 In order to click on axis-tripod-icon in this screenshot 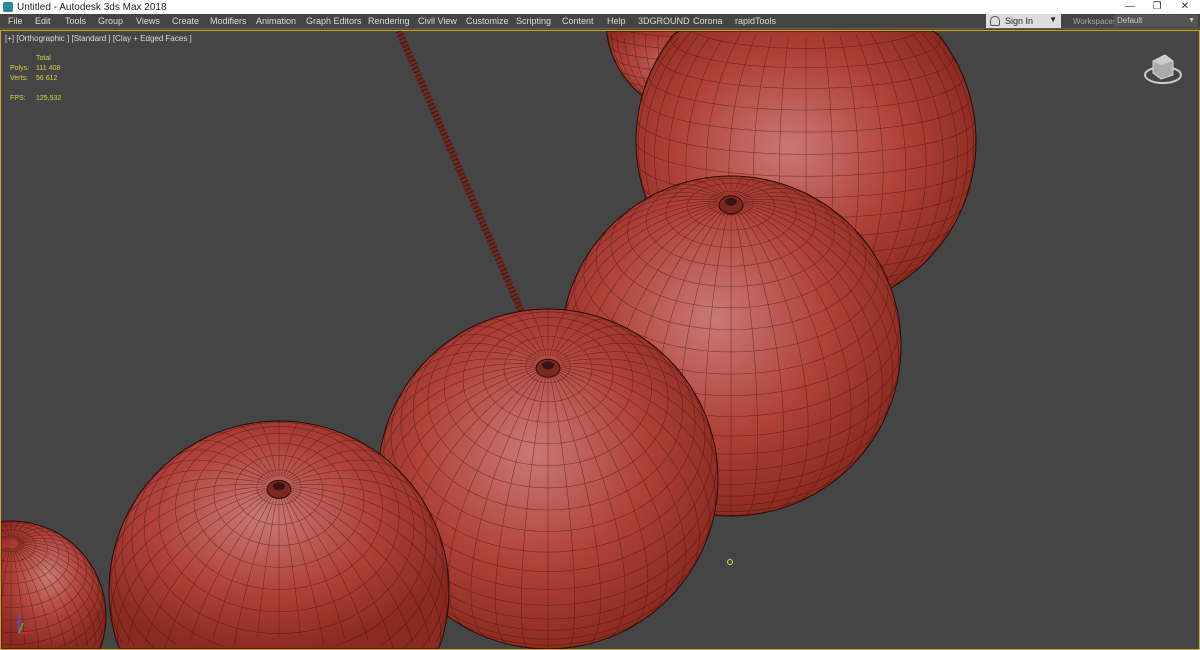, I will do `click(25, 624)`.